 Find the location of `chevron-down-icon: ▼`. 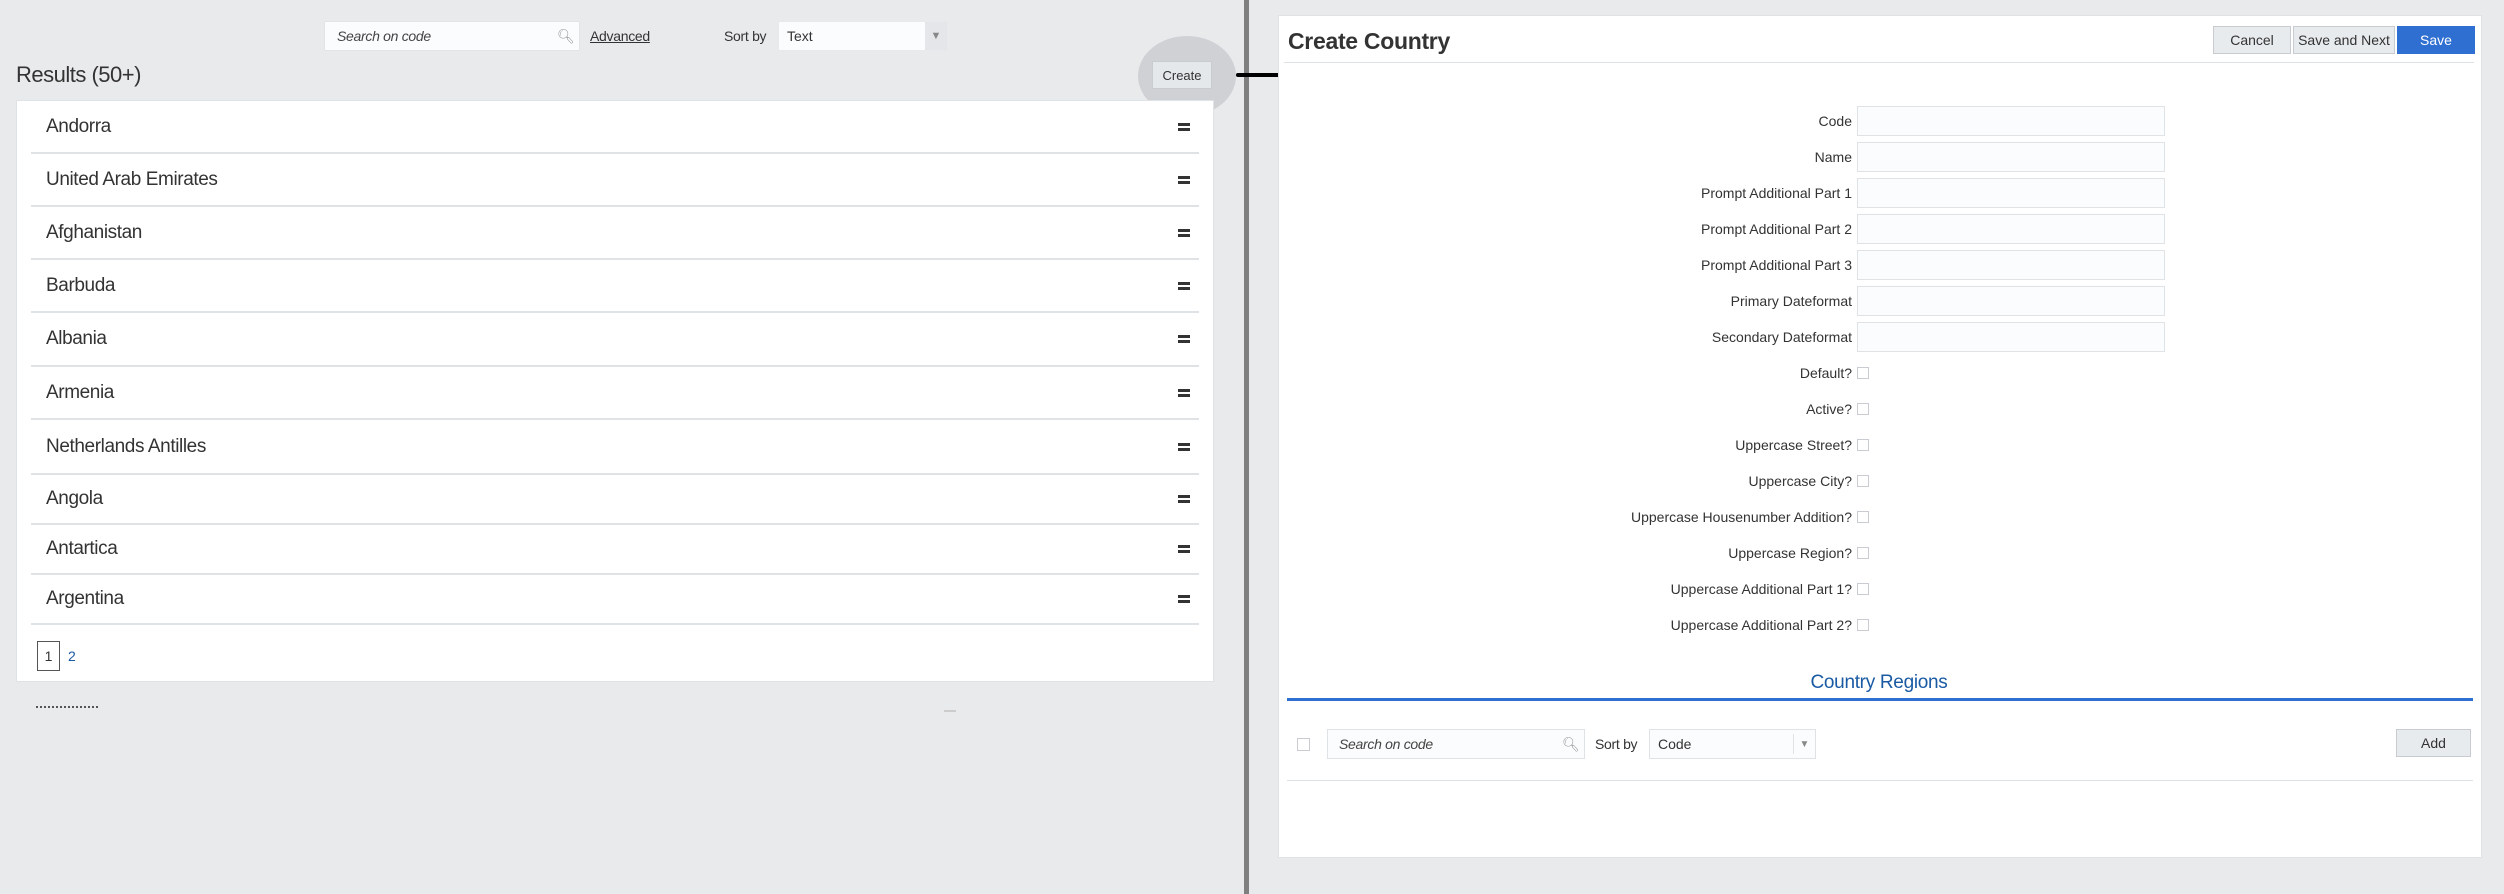

chevron-down-icon: ▼ is located at coordinates (936, 36).